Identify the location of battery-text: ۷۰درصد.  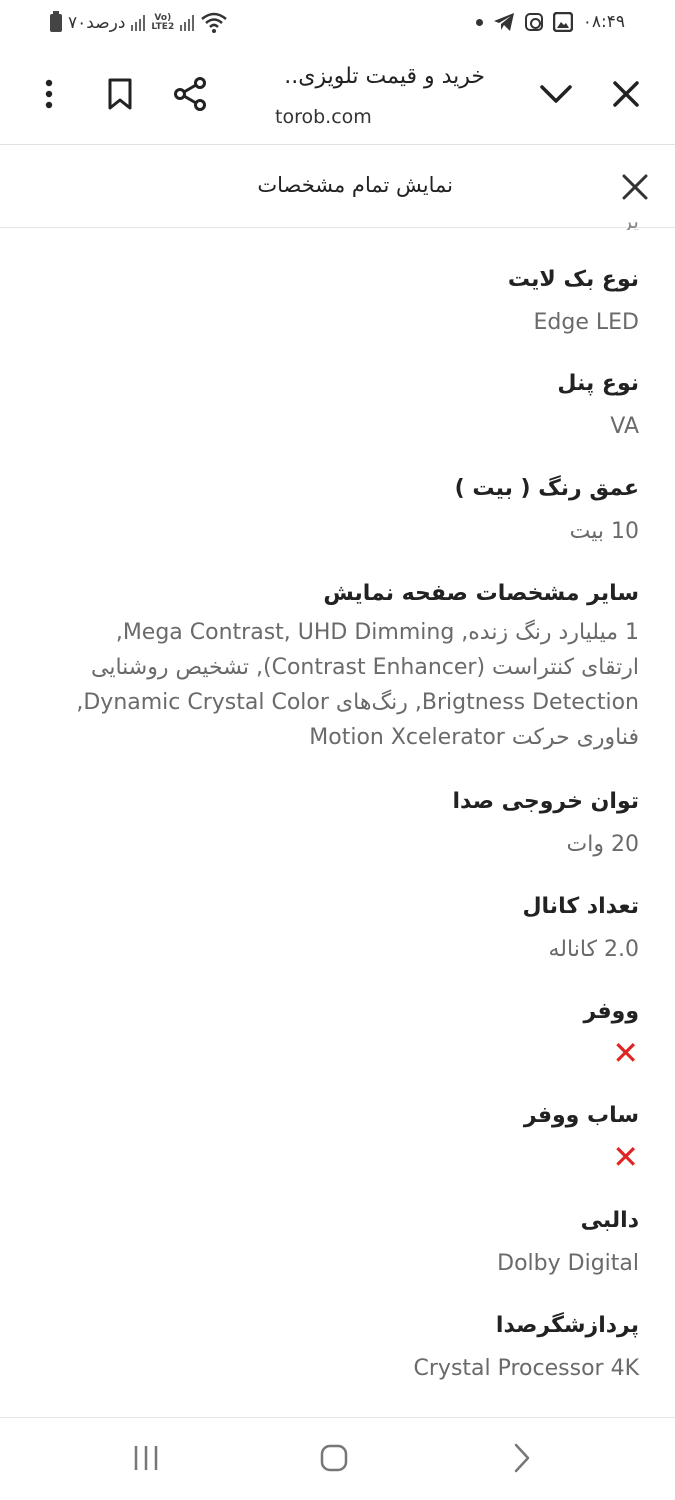
(97, 23).